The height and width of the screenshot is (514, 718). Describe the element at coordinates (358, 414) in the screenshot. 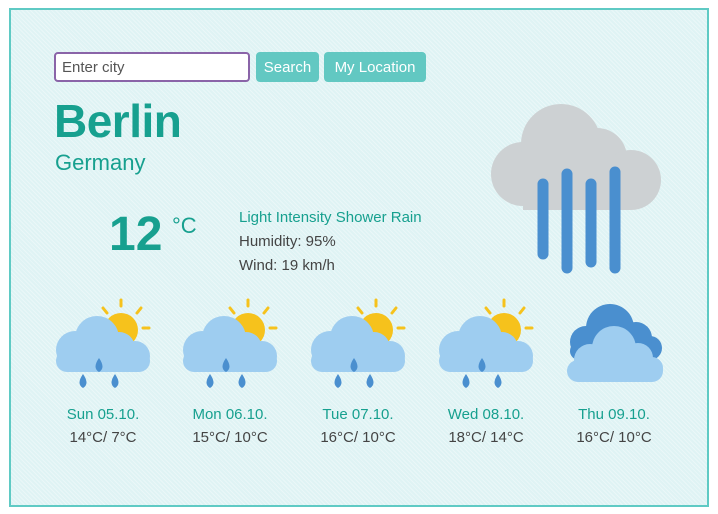

I see `forecast-day-label: Tue 07.10.` at that location.